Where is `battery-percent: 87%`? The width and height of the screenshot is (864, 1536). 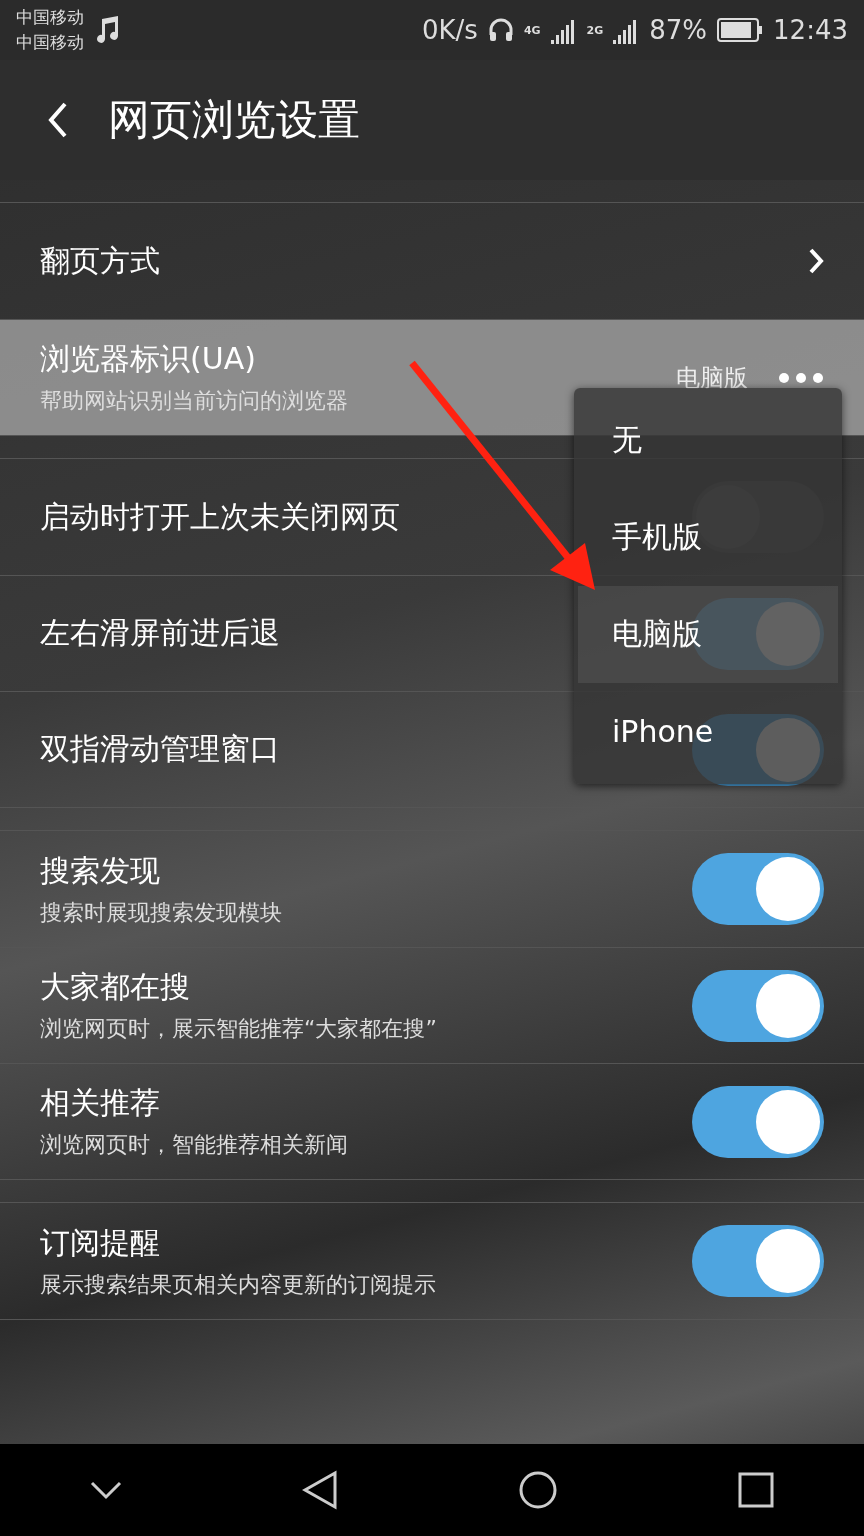 battery-percent: 87% is located at coordinates (678, 30).